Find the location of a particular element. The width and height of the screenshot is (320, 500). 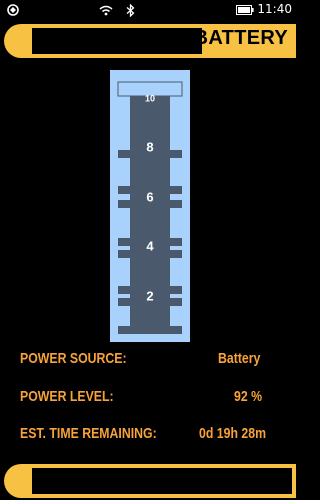

battery-gauge-graphic: 10 8 6 4 2 is located at coordinates (150, 207).